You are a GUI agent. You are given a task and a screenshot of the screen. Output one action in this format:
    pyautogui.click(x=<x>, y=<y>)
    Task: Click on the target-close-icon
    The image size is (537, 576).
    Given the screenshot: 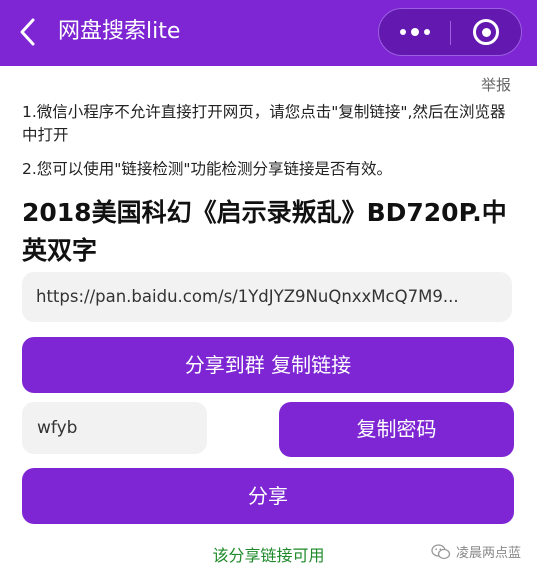 What is the action you would take?
    pyautogui.click(x=486, y=32)
    